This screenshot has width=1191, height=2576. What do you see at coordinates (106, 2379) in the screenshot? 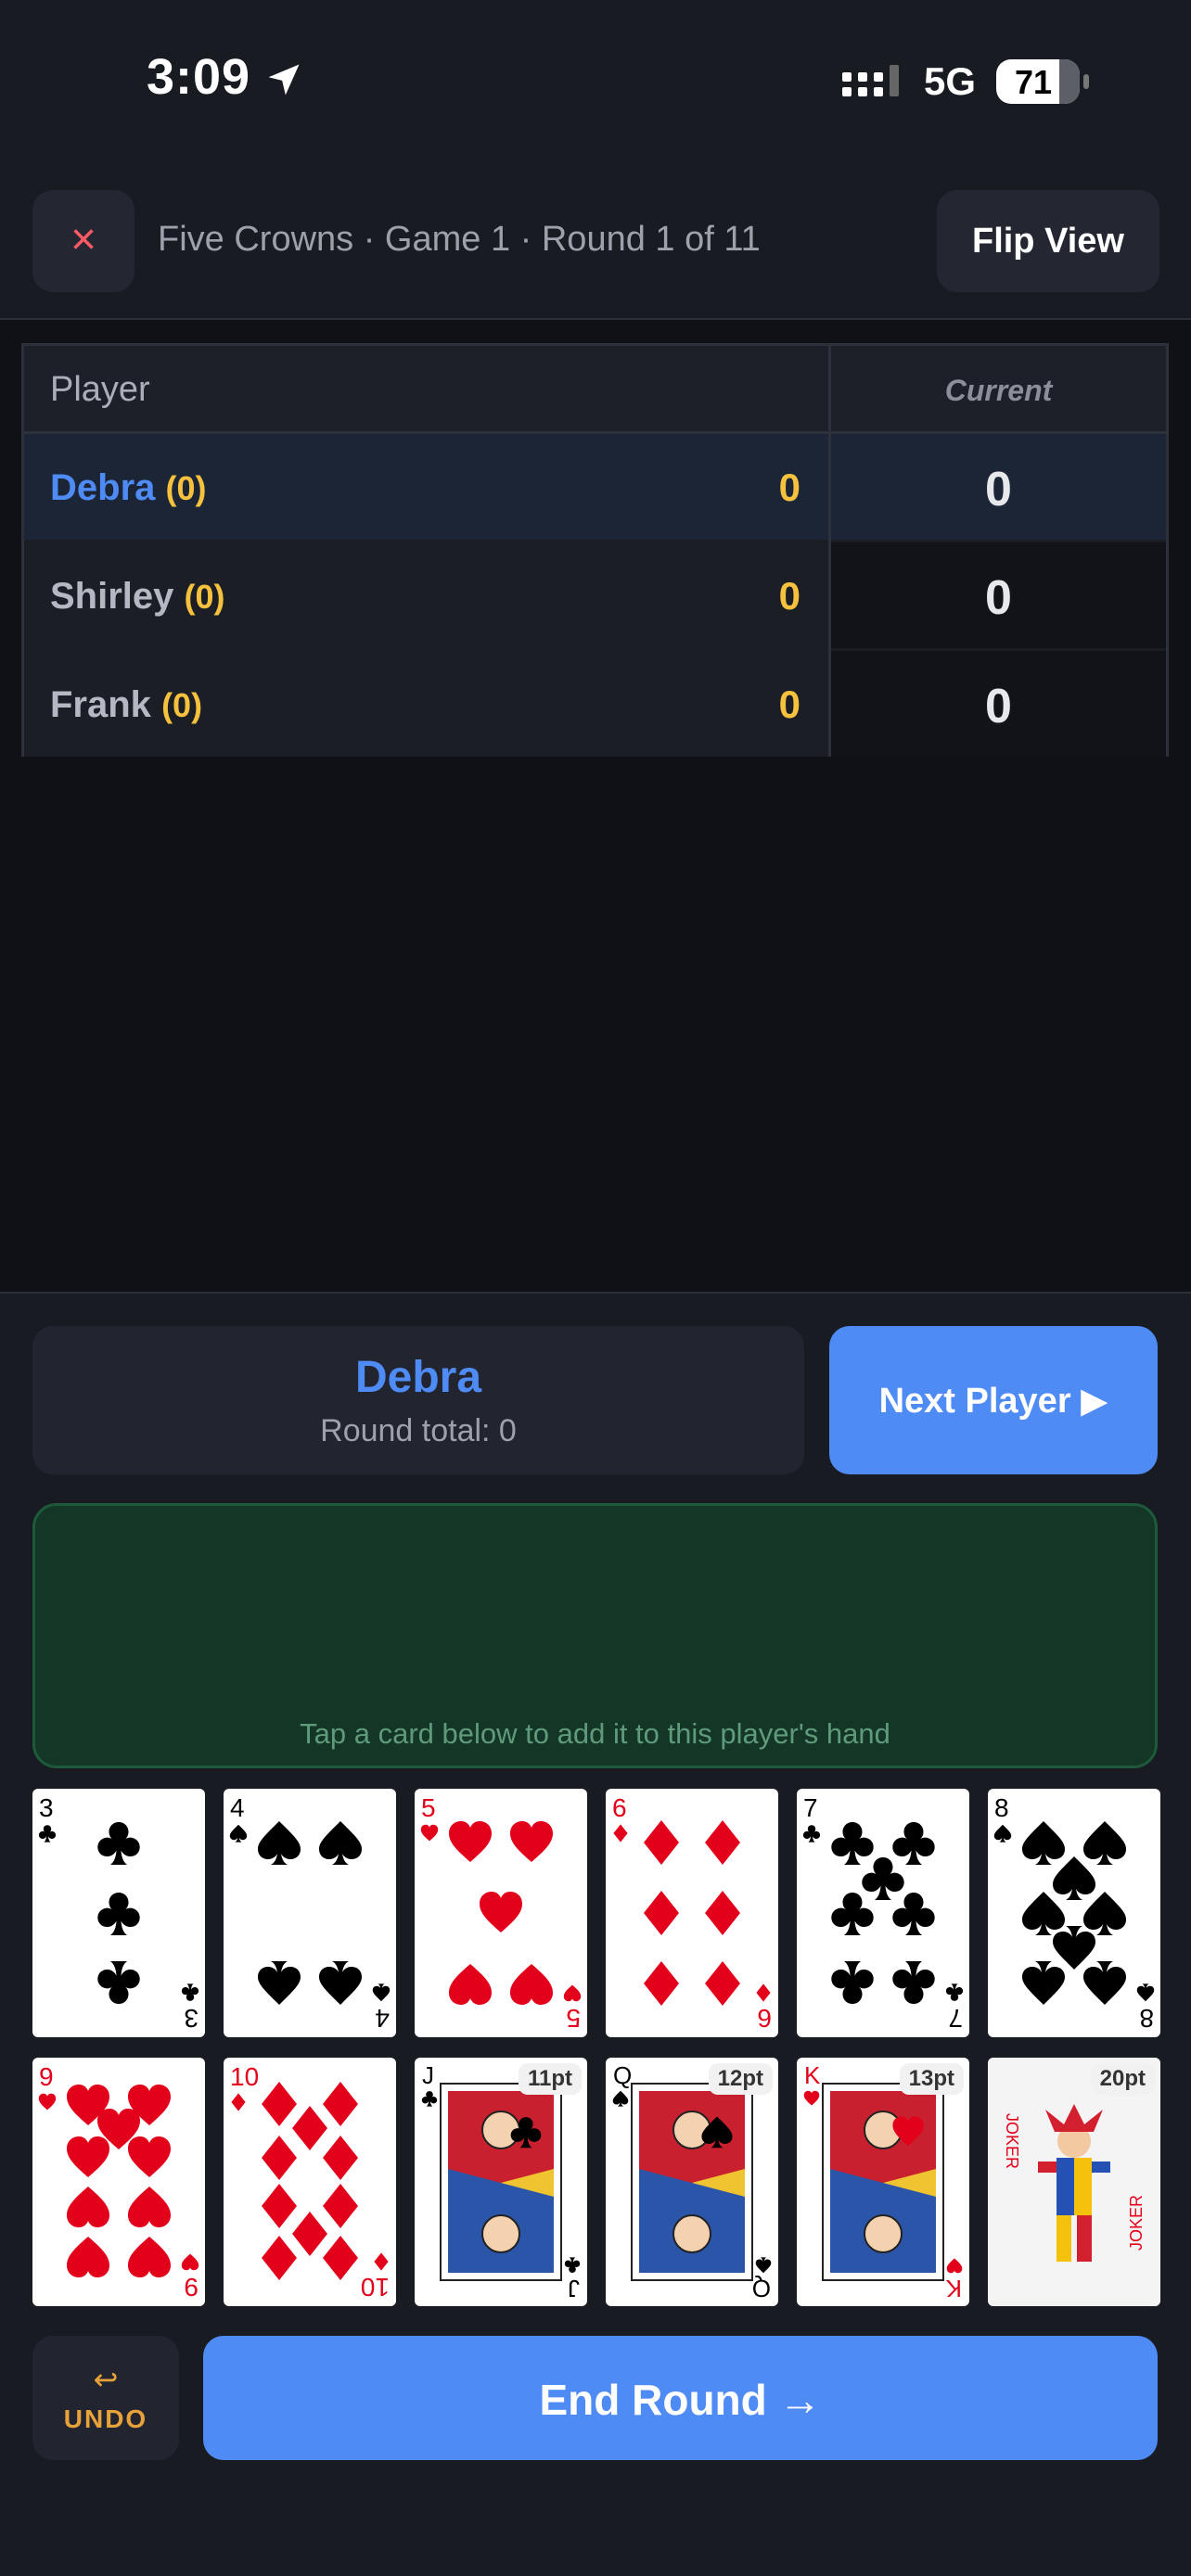
I see `undo-icon: ↩` at bounding box center [106, 2379].